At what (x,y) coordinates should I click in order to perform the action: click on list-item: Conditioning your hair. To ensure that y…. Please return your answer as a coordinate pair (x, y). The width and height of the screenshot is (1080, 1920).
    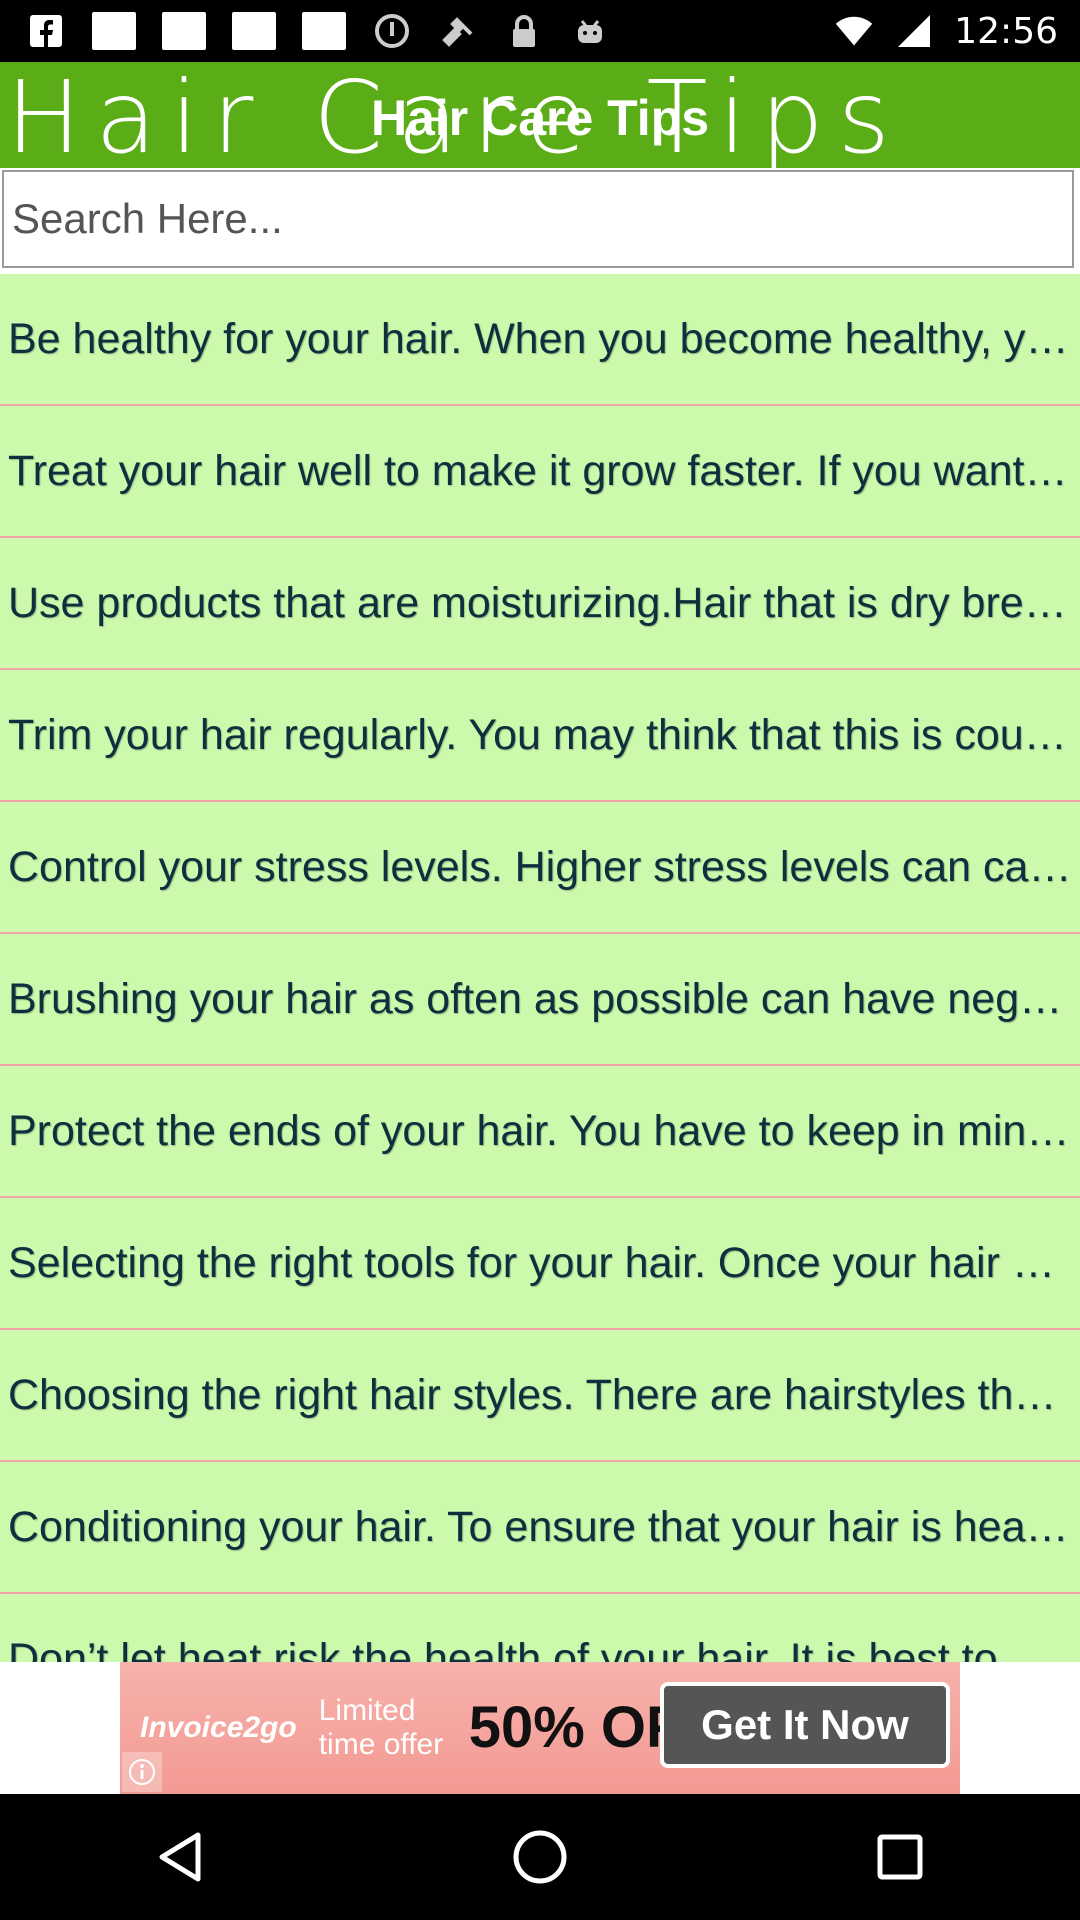
    Looking at the image, I should click on (540, 1528).